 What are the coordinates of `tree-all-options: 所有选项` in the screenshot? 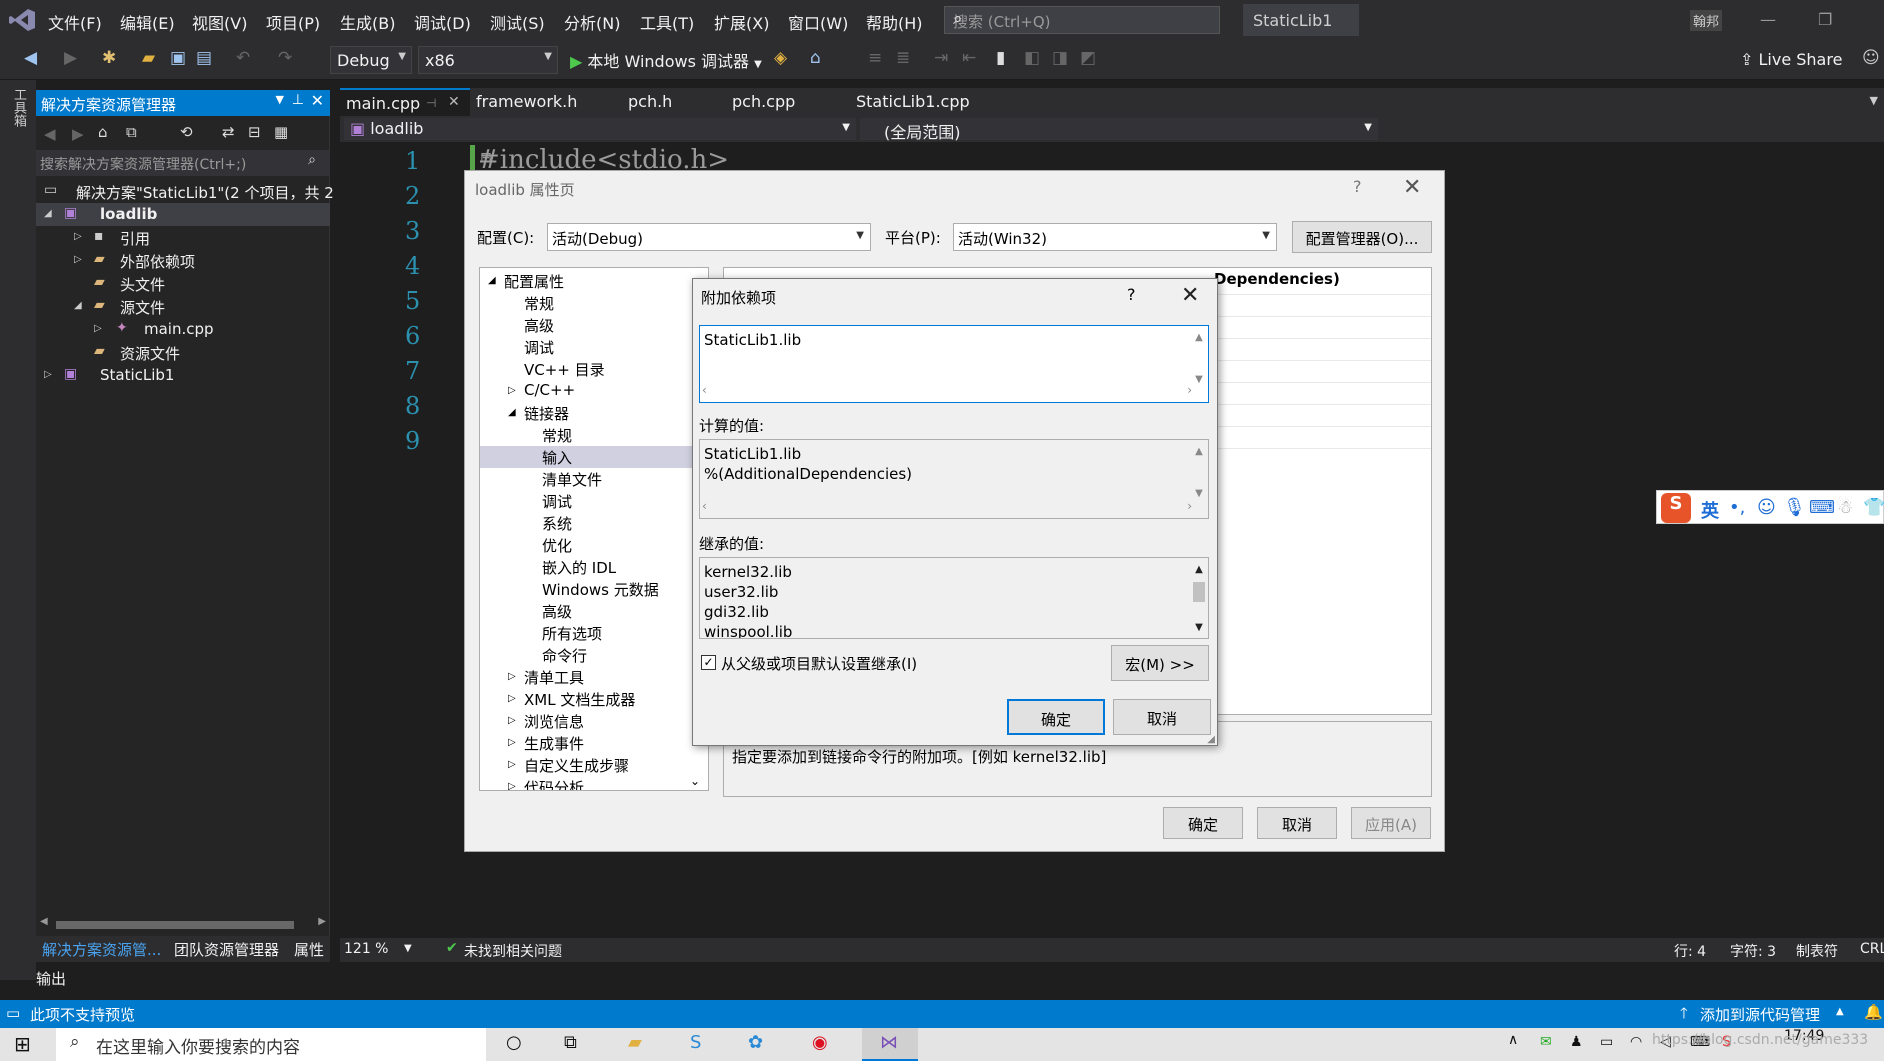 It's located at (594, 633).